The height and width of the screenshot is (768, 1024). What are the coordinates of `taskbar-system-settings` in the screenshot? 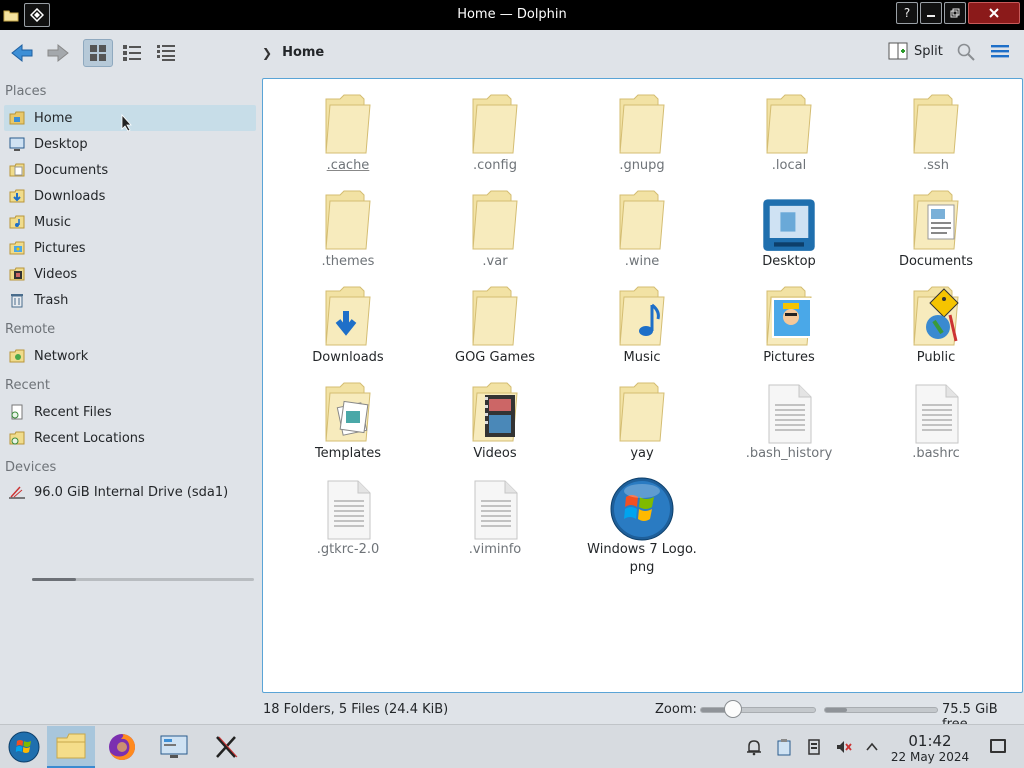 It's located at (174, 747).